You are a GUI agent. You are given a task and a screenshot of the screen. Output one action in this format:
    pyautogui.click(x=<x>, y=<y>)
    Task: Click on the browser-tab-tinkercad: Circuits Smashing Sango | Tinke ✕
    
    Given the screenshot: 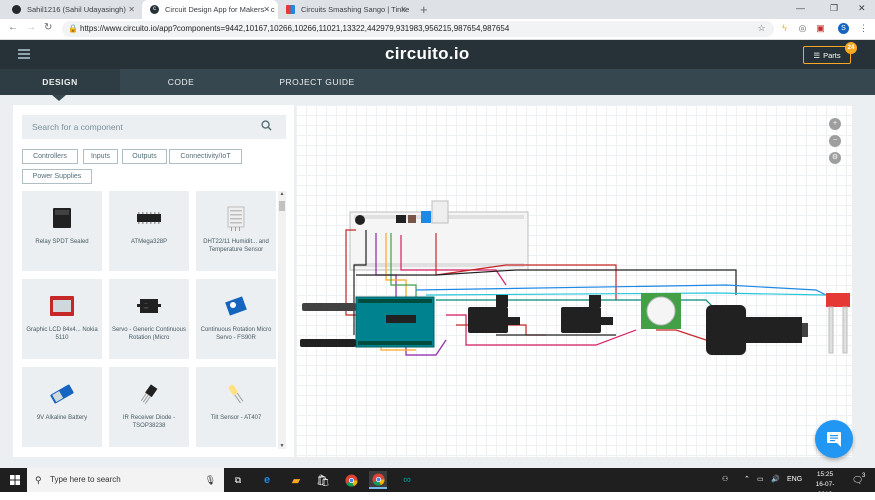 What is the action you would take?
    pyautogui.click(x=346, y=9)
    